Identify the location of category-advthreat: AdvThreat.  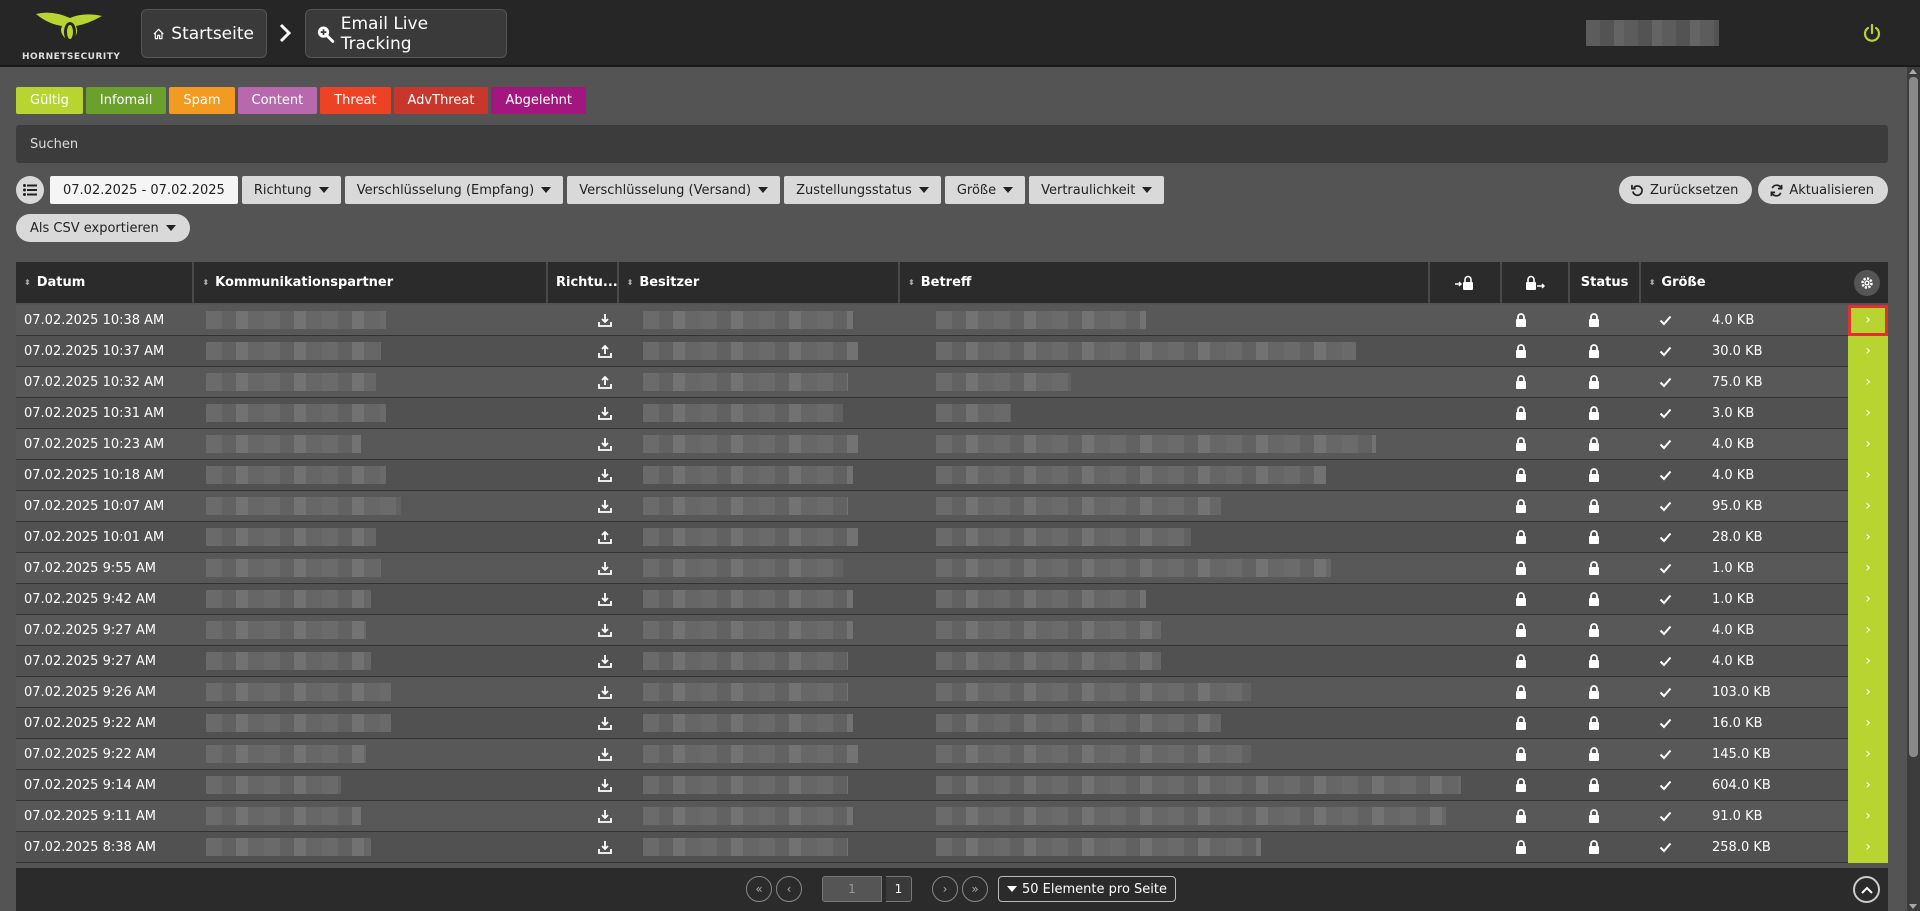
(441, 100).